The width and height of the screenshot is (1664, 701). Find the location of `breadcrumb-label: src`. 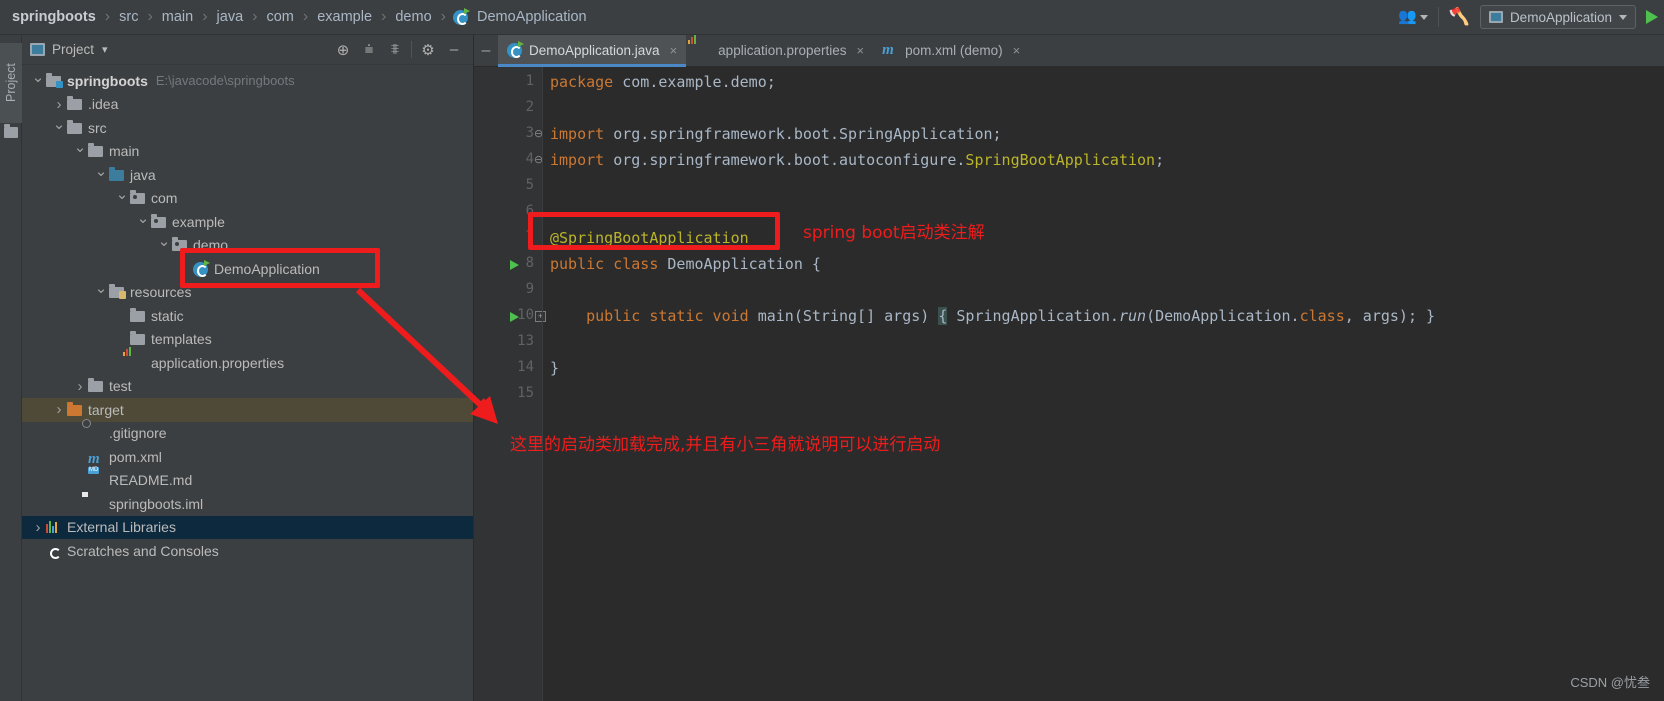

breadcrumb-label: src is located at coordinates (129, 17).